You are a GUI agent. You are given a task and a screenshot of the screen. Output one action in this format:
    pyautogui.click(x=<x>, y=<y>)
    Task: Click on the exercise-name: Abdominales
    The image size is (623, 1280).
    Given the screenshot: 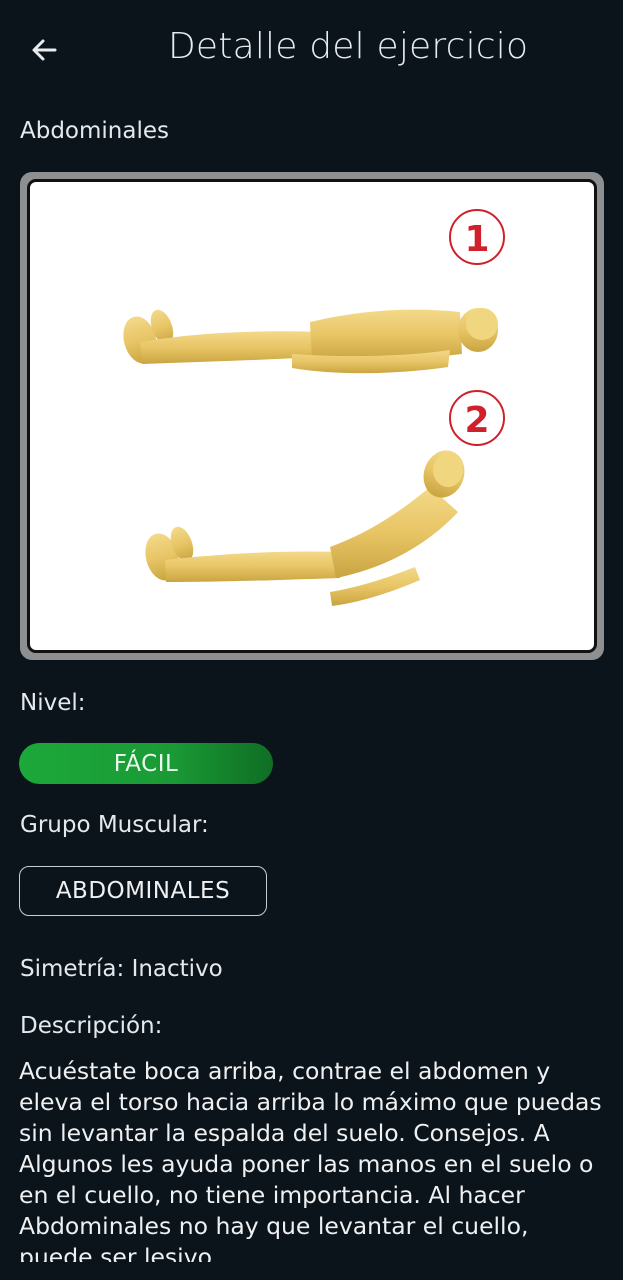 What is the action you would take?
    pyautogui.click(x=94, y=131)
    